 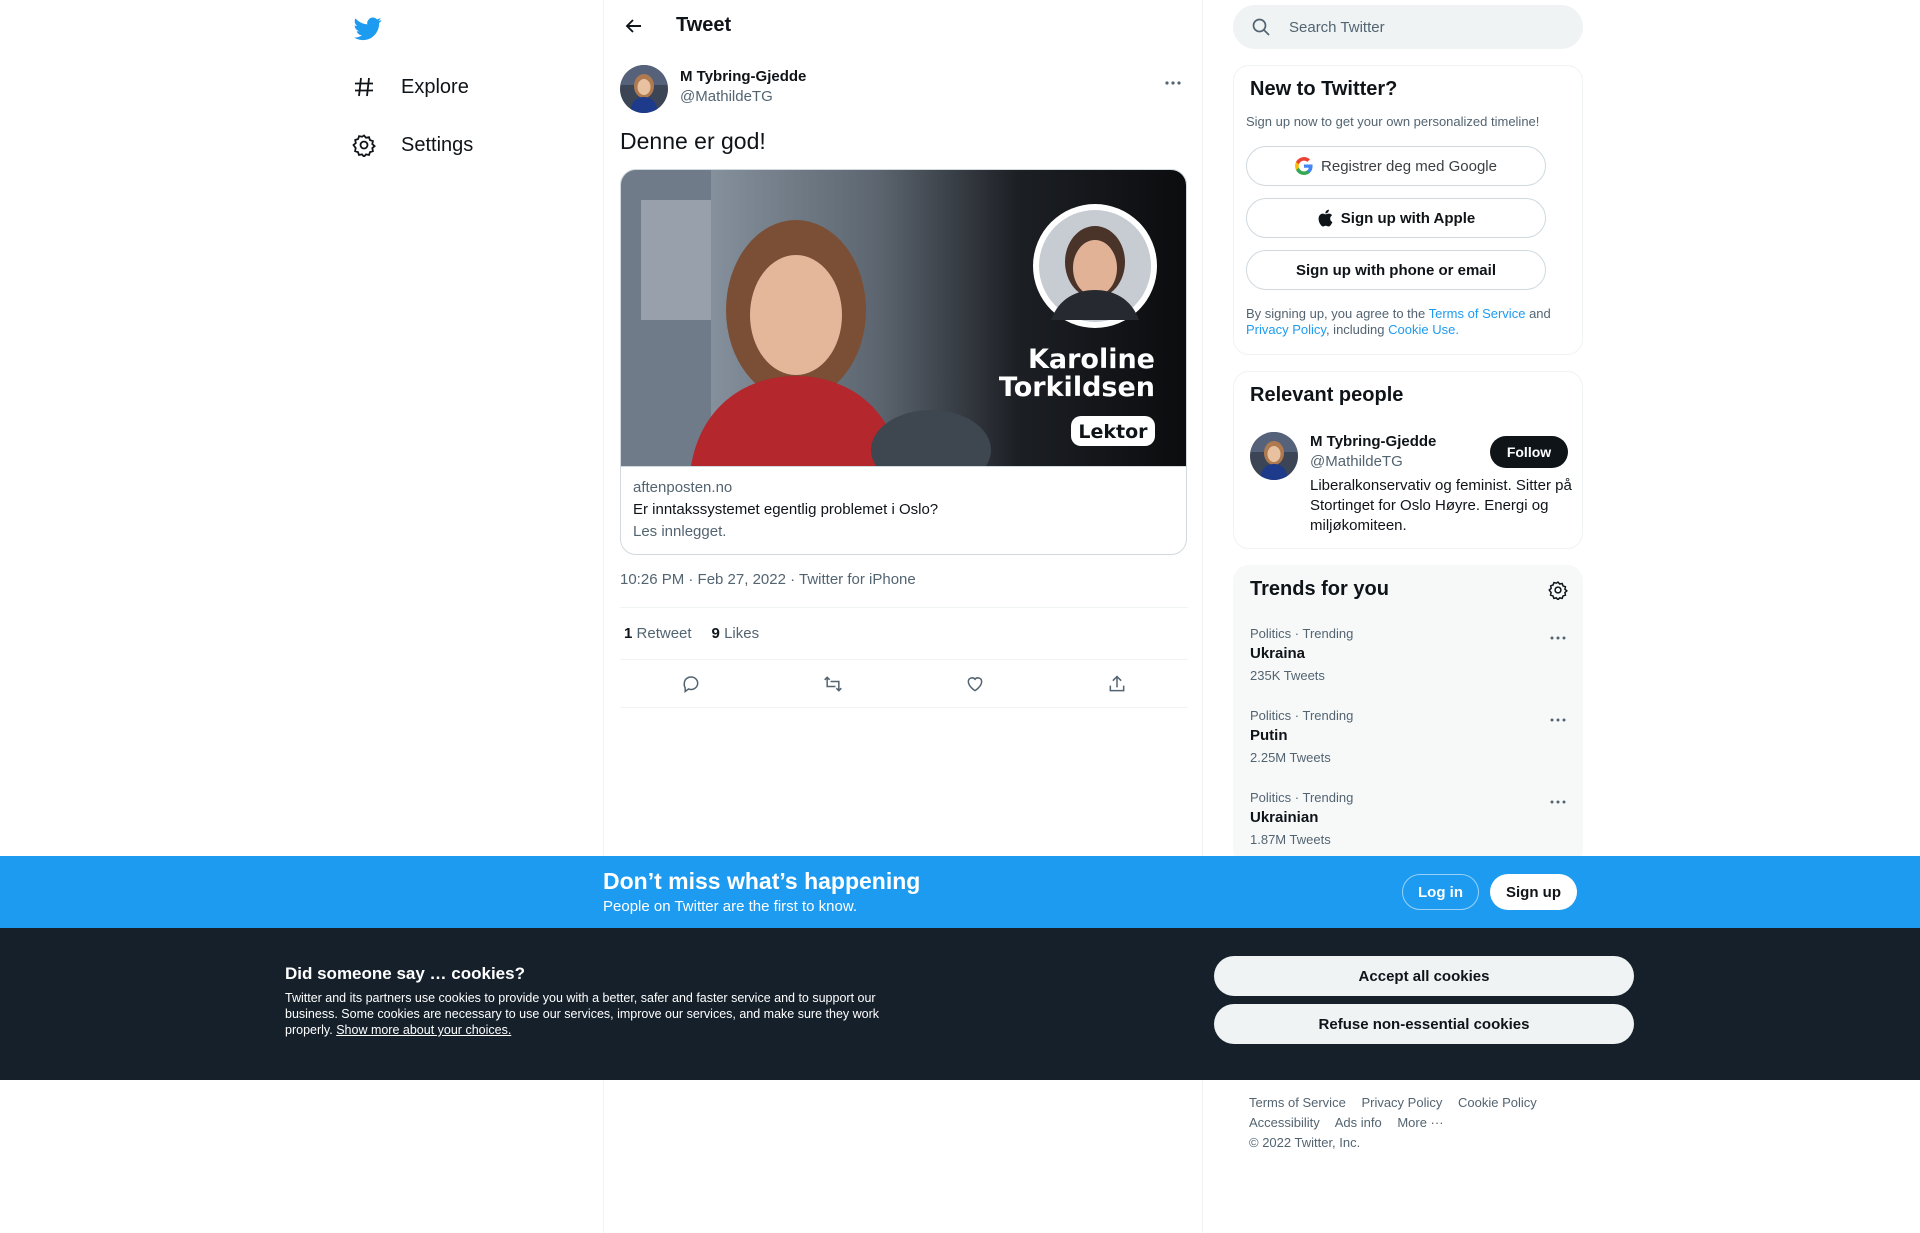 I want to click on phone-signup-button: Sign up with phone or email, so click(x=1396, y=270).